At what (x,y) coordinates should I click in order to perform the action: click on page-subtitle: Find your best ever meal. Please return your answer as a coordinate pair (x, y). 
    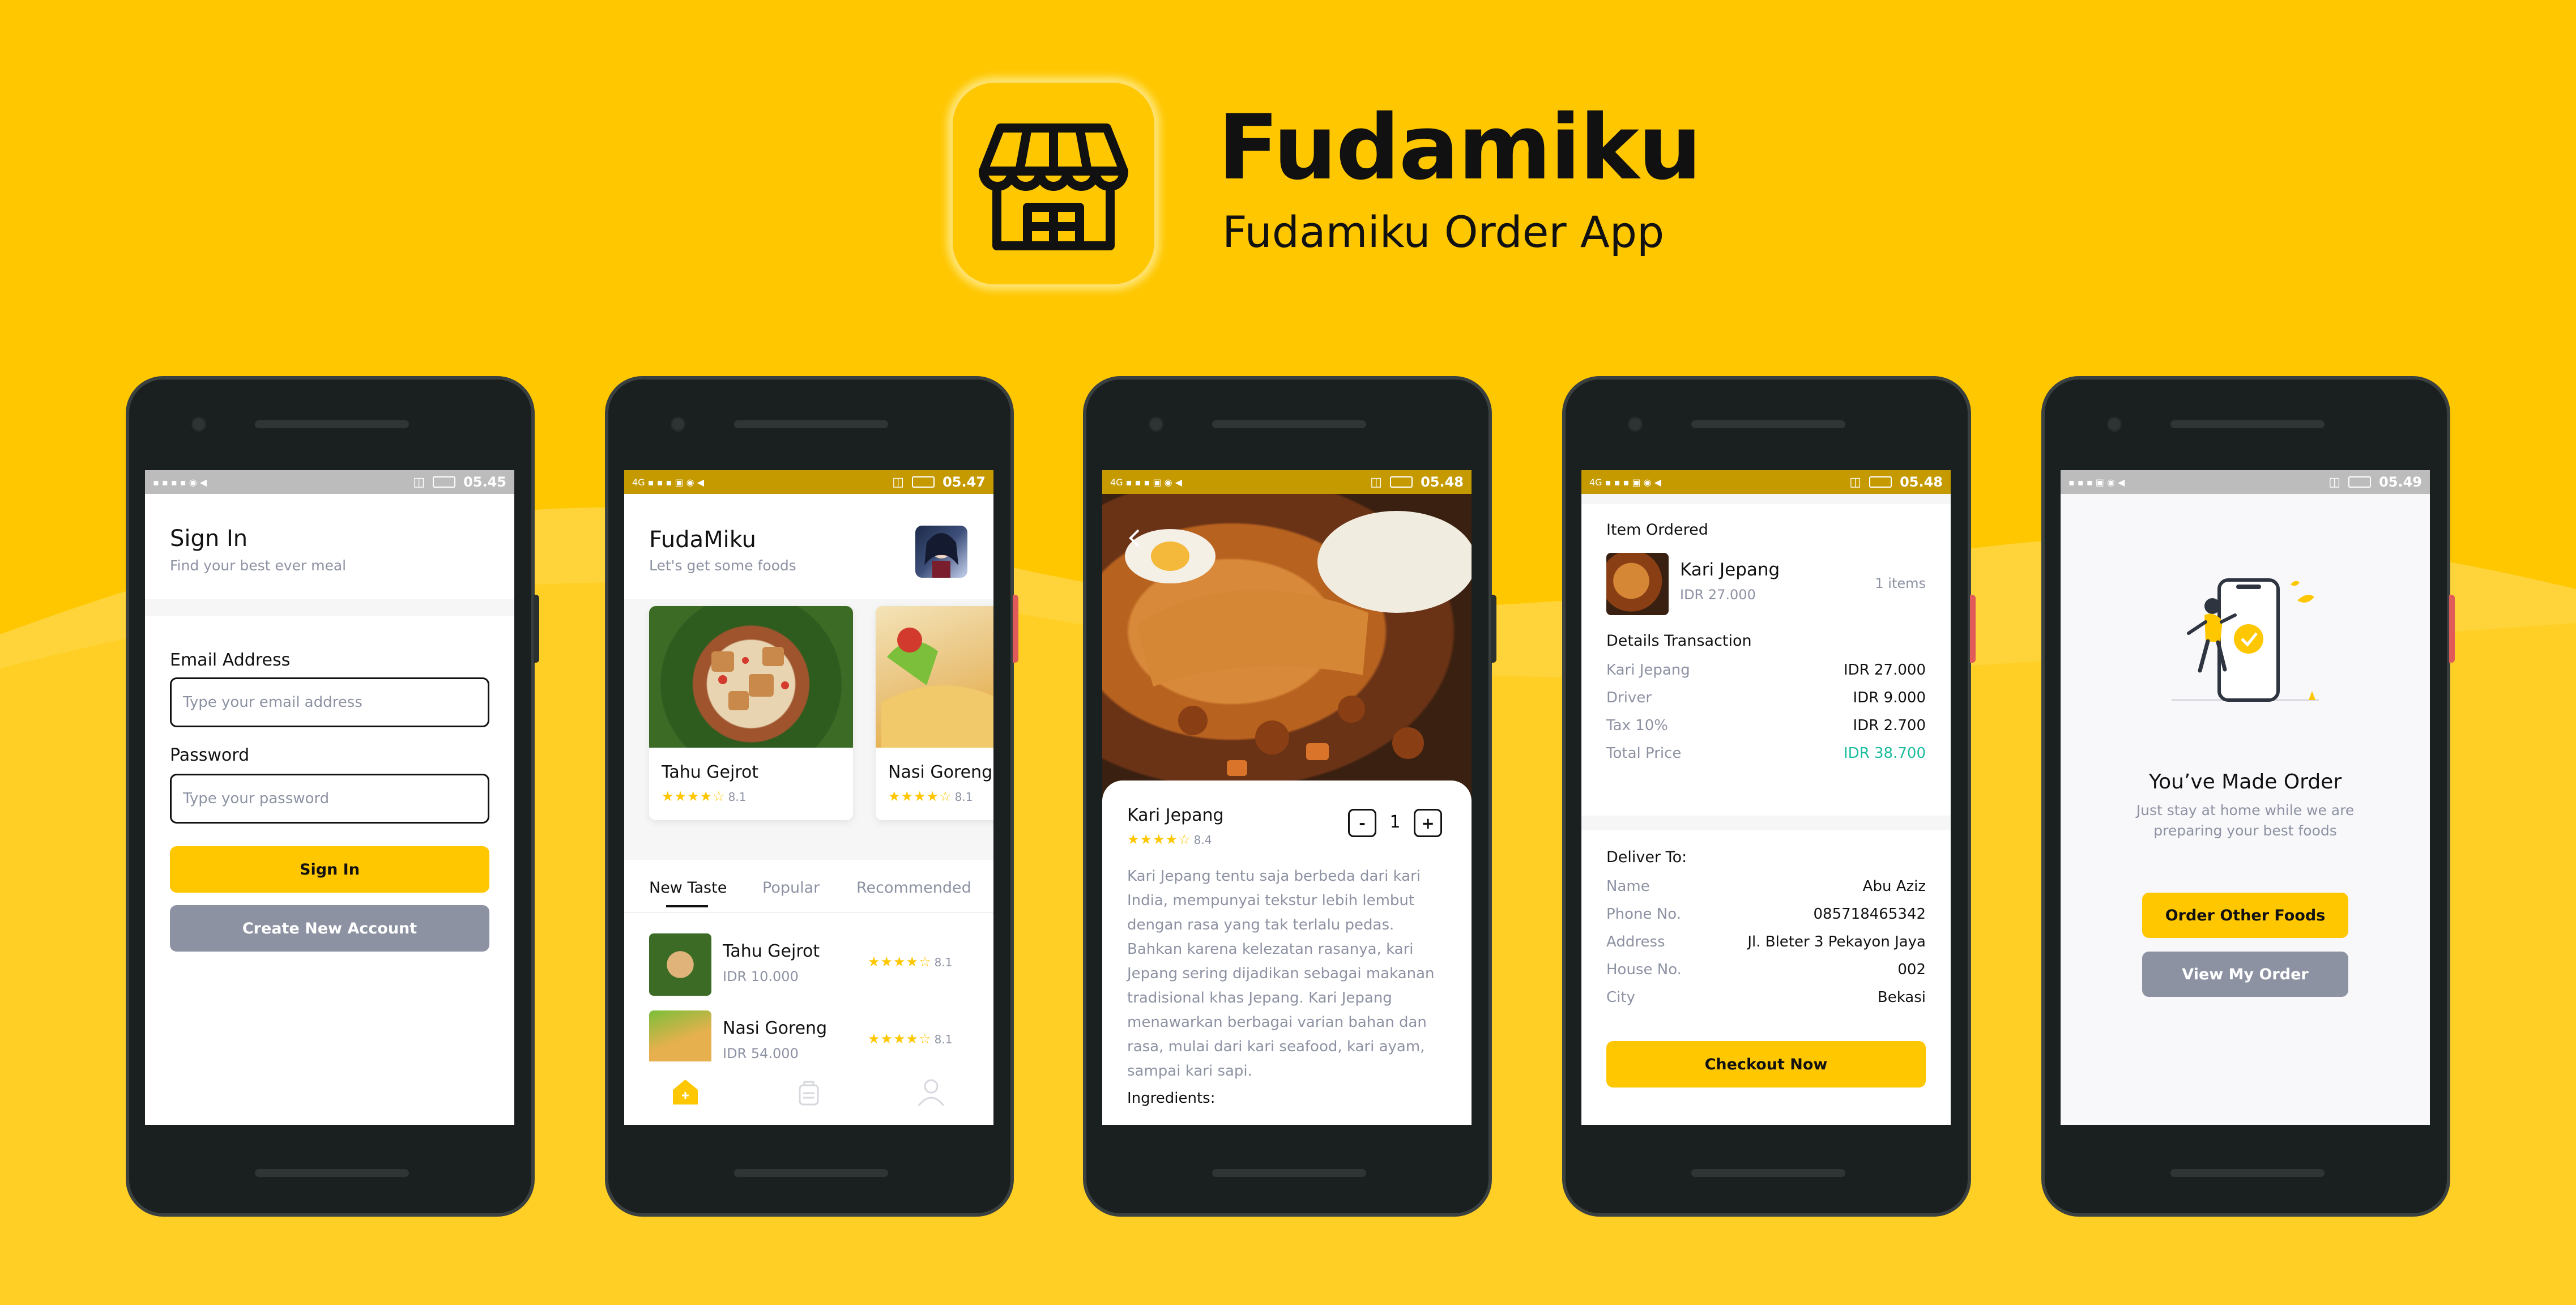
    Looking at the image, I should click on (258, 565).